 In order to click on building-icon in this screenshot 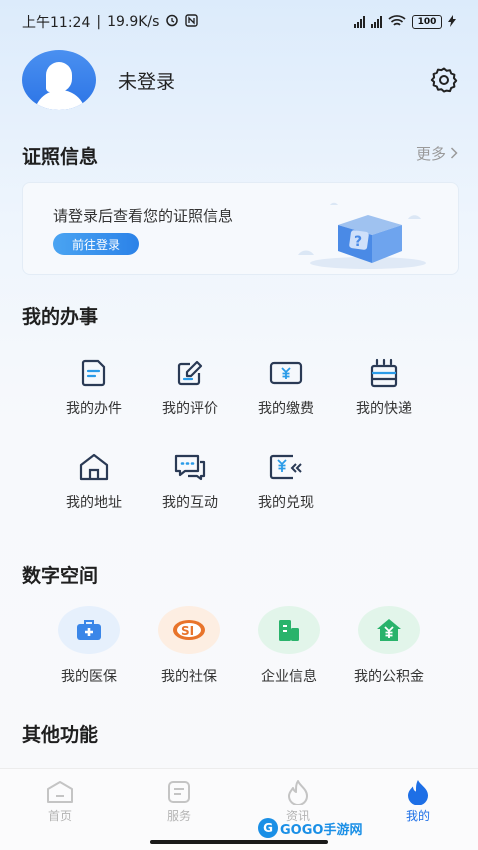, I will do `click(289, 630)`.